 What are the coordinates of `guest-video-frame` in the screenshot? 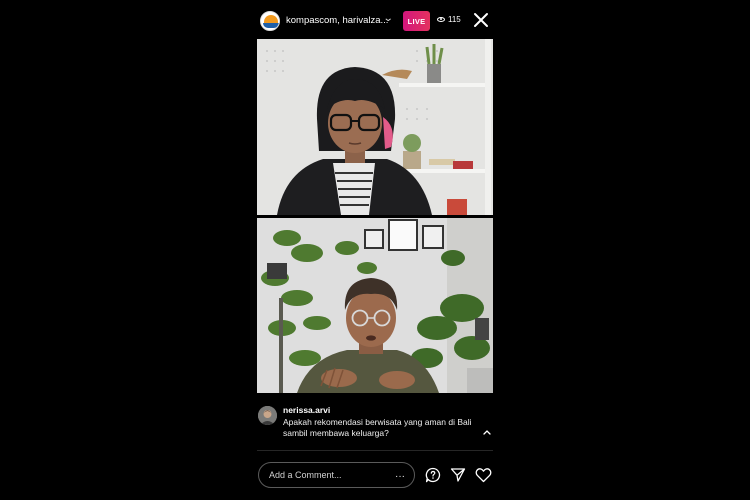 It's located at (375, 305).